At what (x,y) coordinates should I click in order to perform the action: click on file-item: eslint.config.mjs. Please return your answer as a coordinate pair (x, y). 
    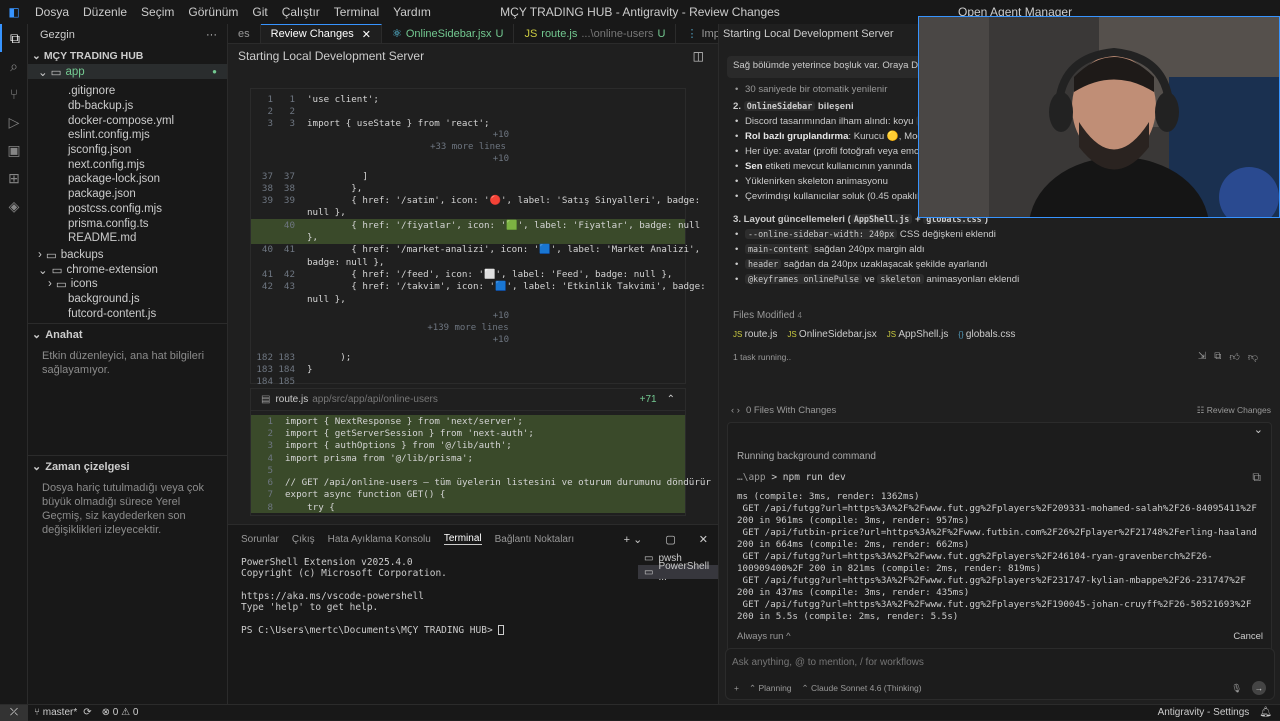
    Looking at the image, I should click on (127, 135).